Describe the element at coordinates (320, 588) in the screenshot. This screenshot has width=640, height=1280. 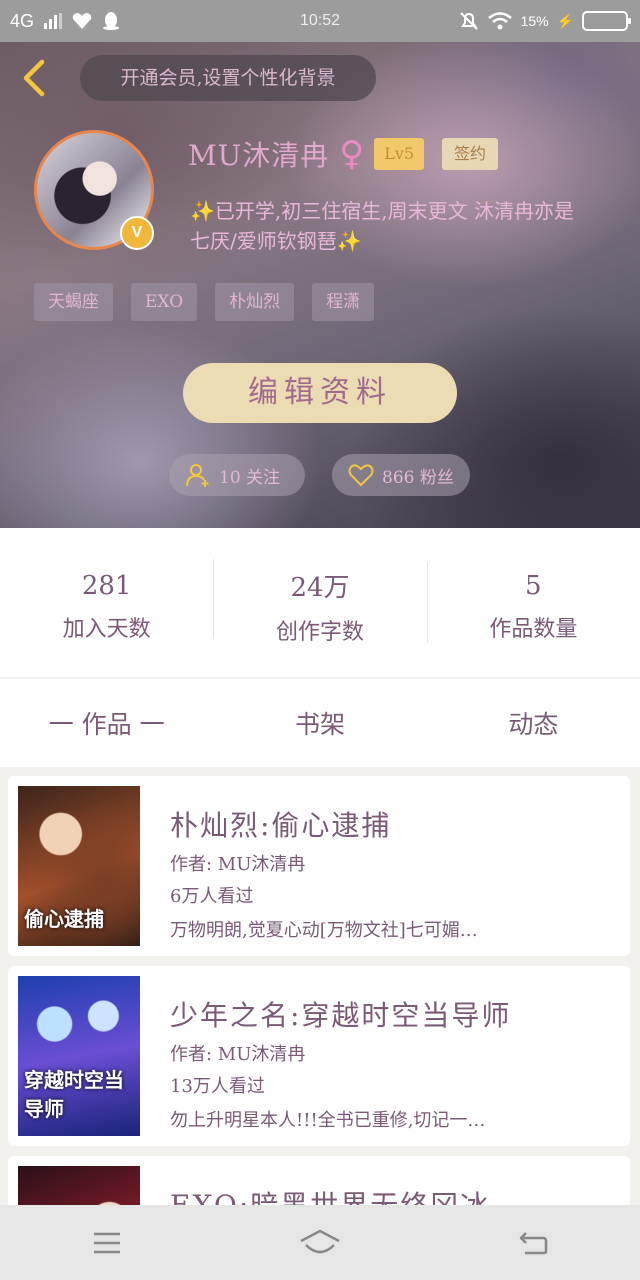
I see `stat-value: 24万` at that location.